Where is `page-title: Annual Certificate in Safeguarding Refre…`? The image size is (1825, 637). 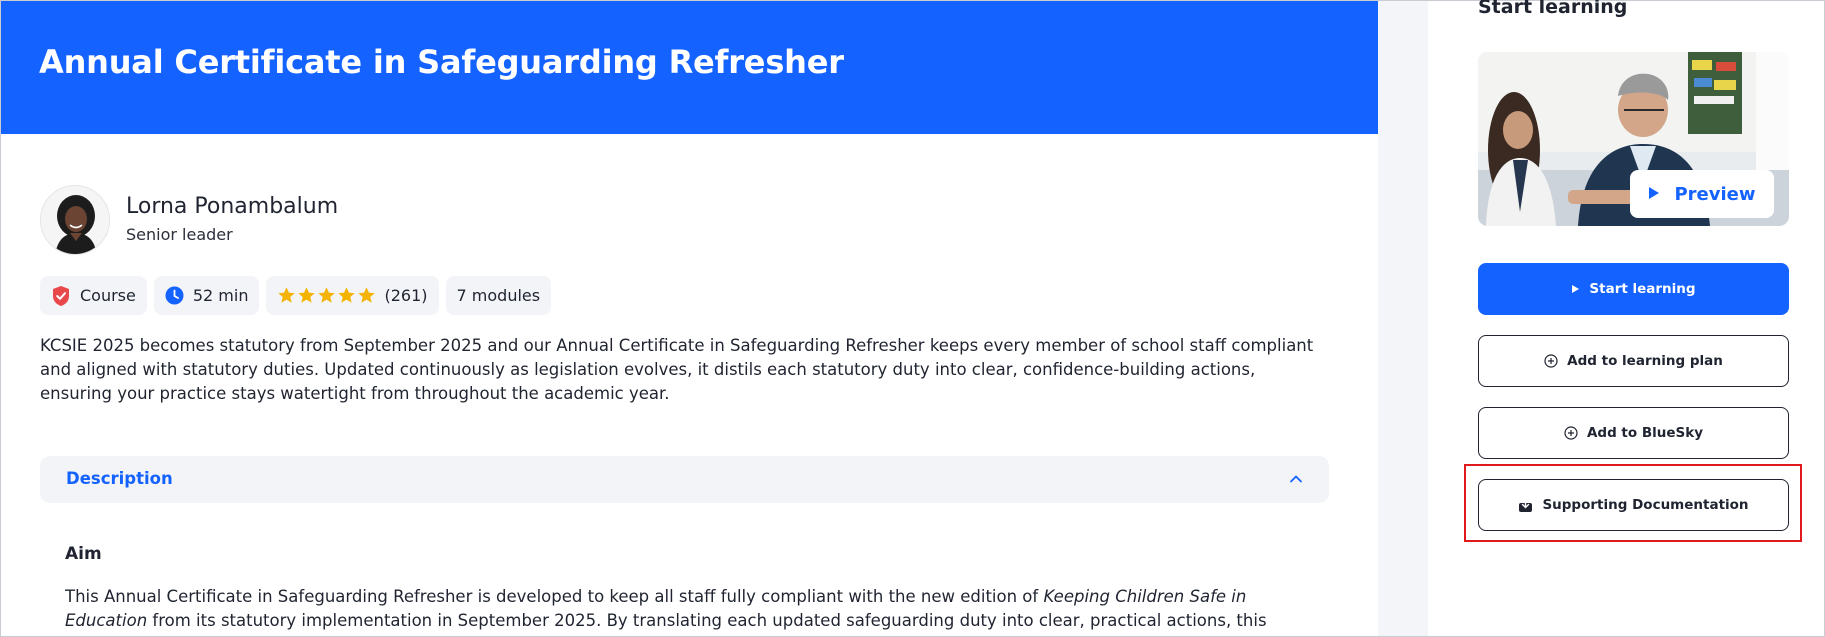 page-title: Annual Certificate in Safeguarding Refre… is located at coordinates (441, 62).